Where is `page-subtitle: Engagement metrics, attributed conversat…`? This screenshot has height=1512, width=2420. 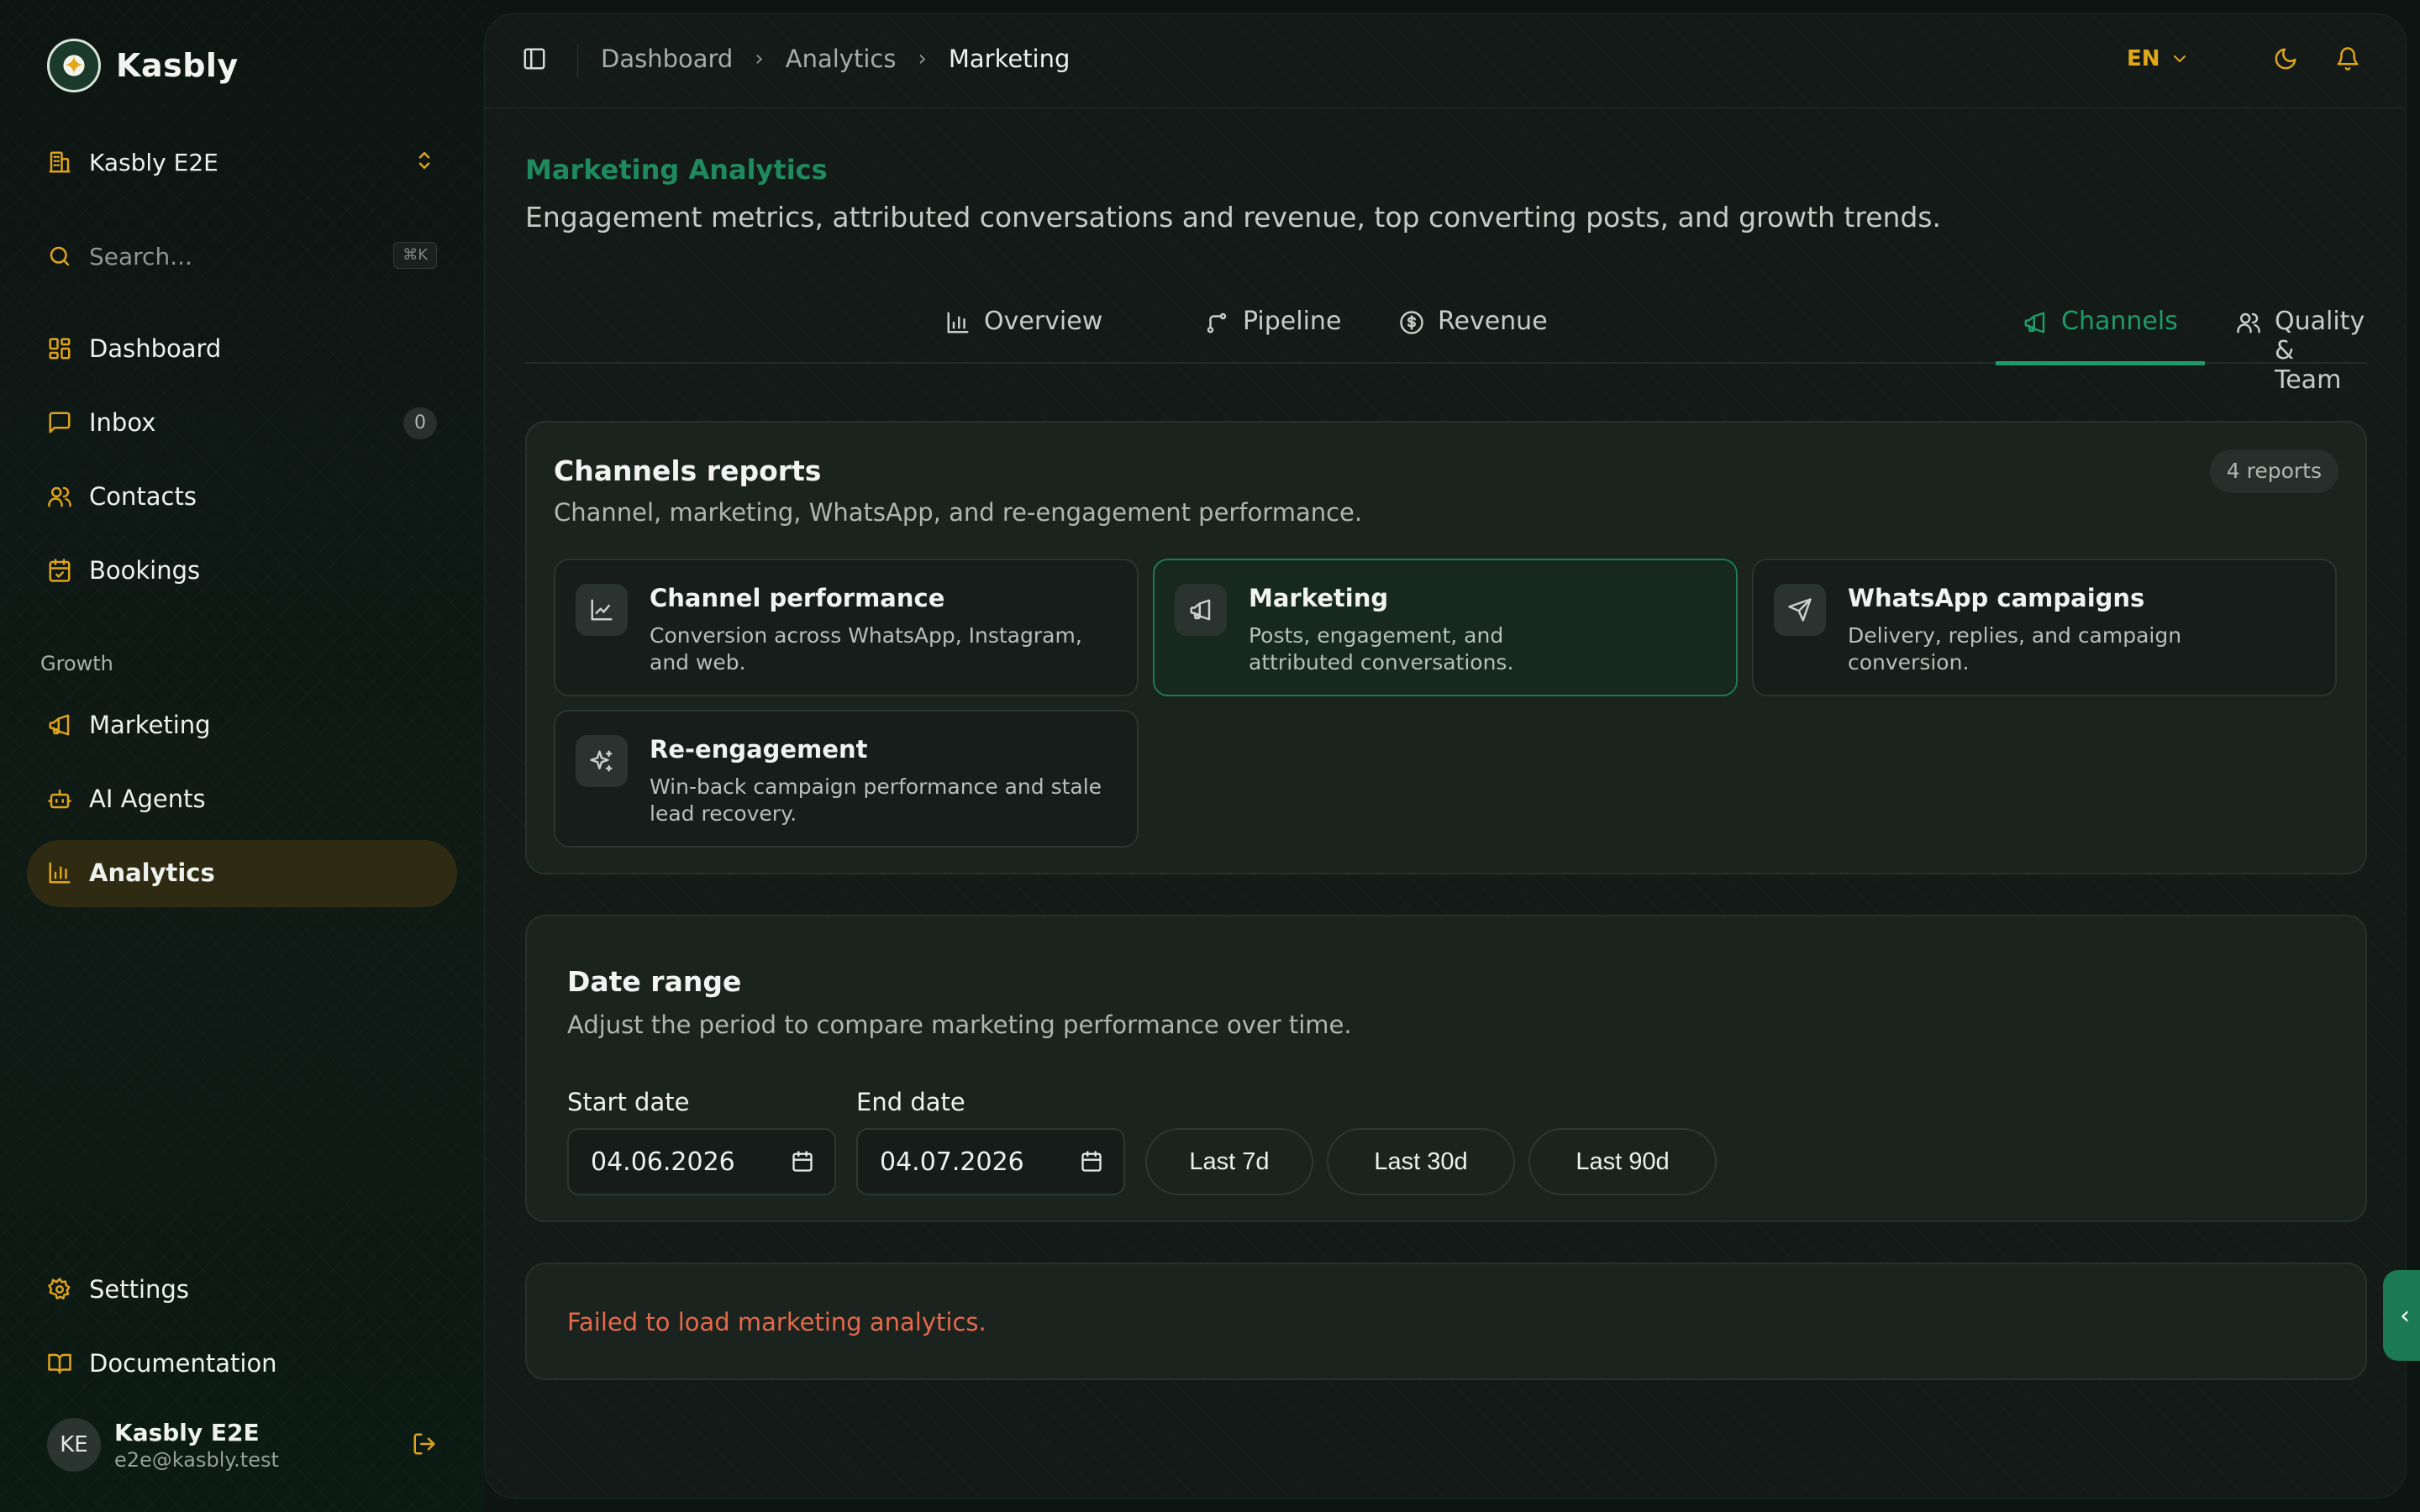 page-subtitle: Engagement metrics, attributed conversat… is located at coordinates (1233, 217).